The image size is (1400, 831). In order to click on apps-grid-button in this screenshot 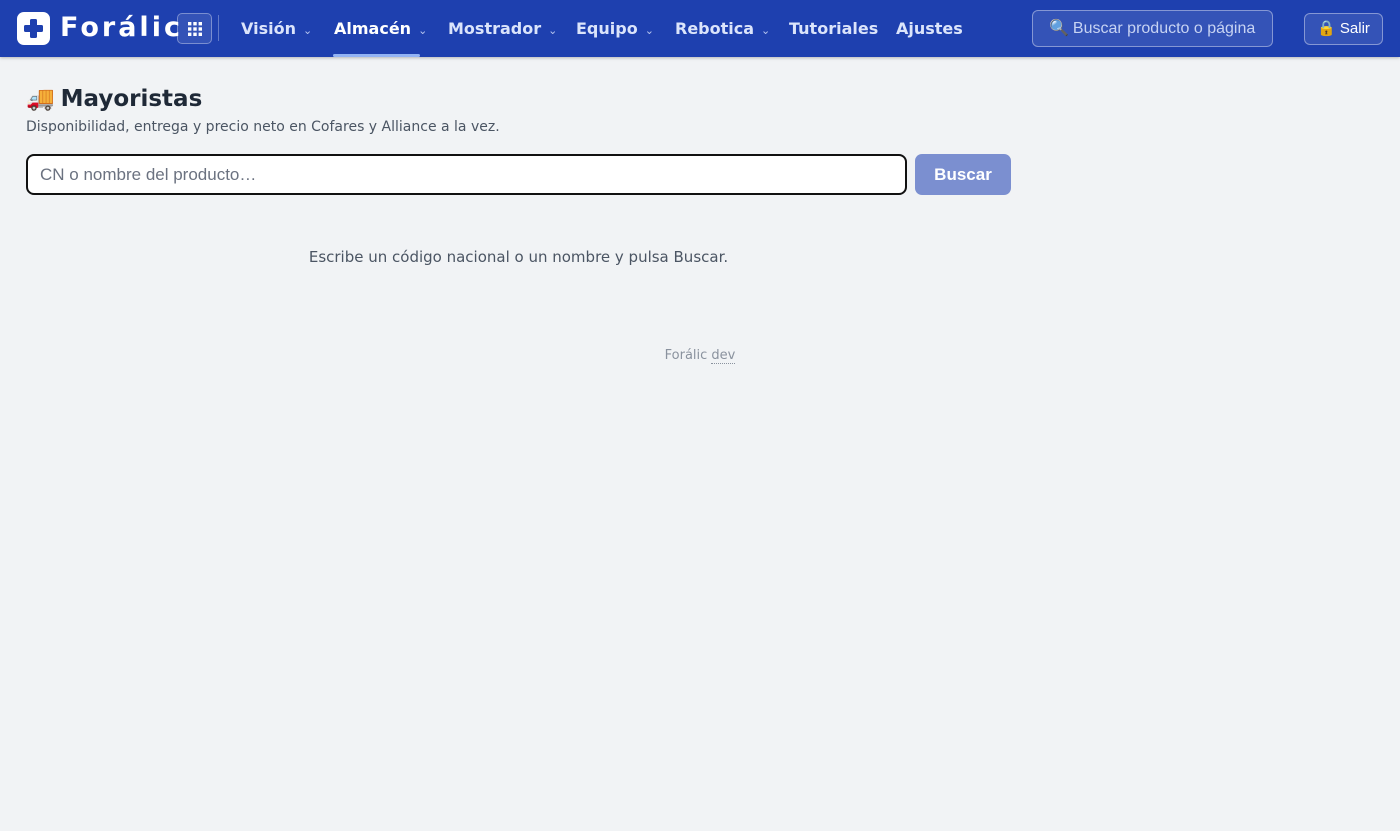, I will do `click(194, 28)`.